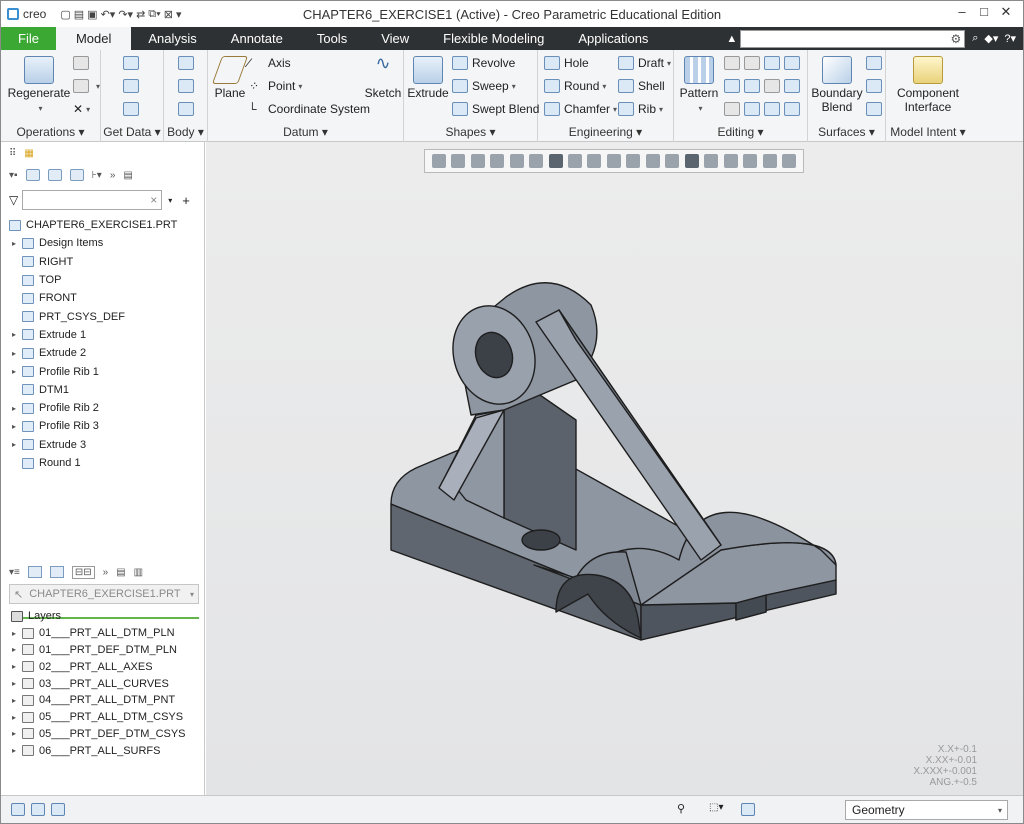 The width and height of the screenshot is (1024, 824). I want to click on tree-item: DTM1, so click(104, 390).